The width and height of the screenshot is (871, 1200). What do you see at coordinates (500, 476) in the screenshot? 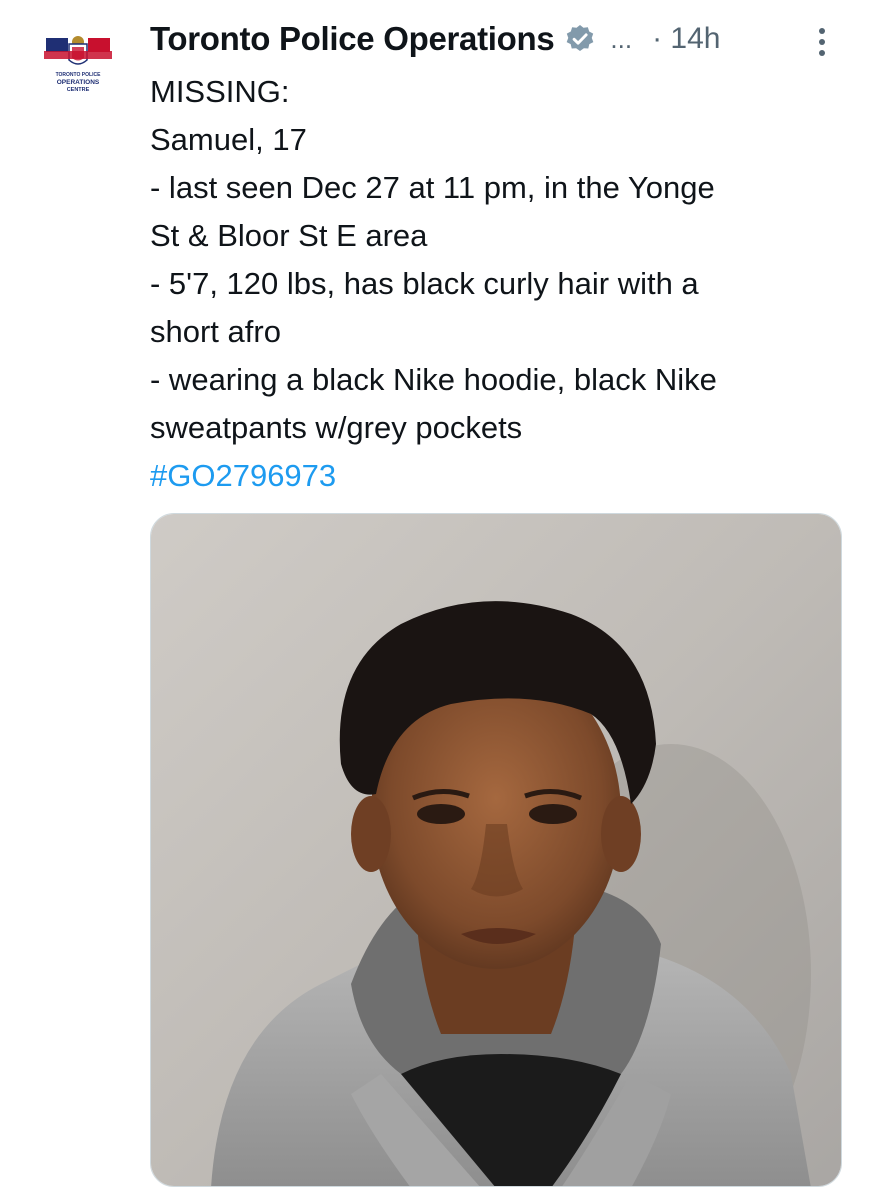
I see `hashtag-link: #GO2796973` at bounding box center [500, 476].